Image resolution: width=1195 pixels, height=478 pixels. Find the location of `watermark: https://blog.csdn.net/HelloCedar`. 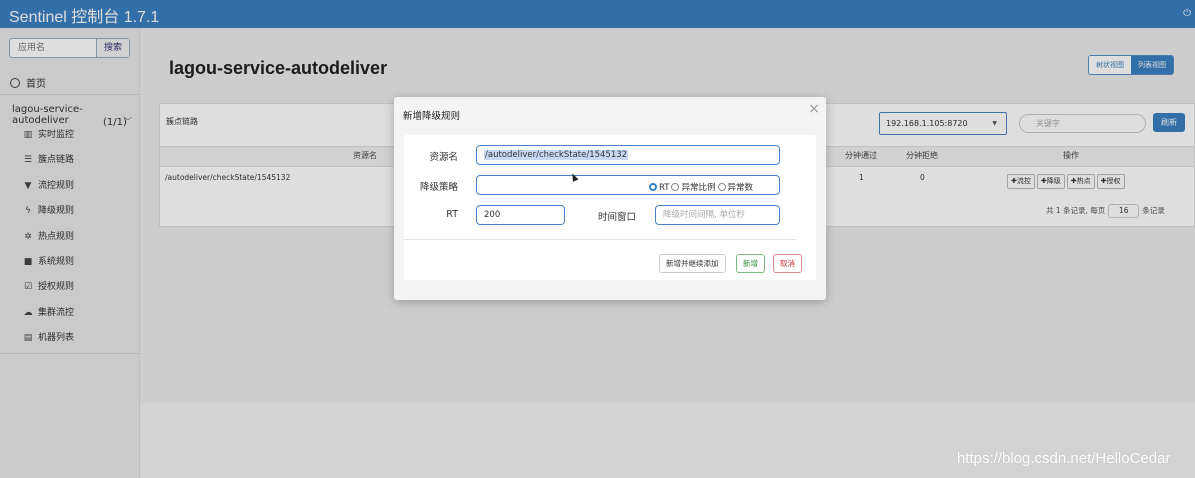

watermark: https://blog.csdn.net/HelloCedar is located at coordinates (1064, 458).